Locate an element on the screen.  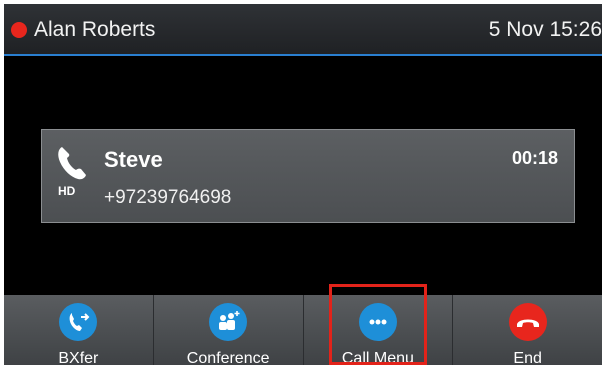
bxfer-button: BXfer is located at coordinates (79, 330).